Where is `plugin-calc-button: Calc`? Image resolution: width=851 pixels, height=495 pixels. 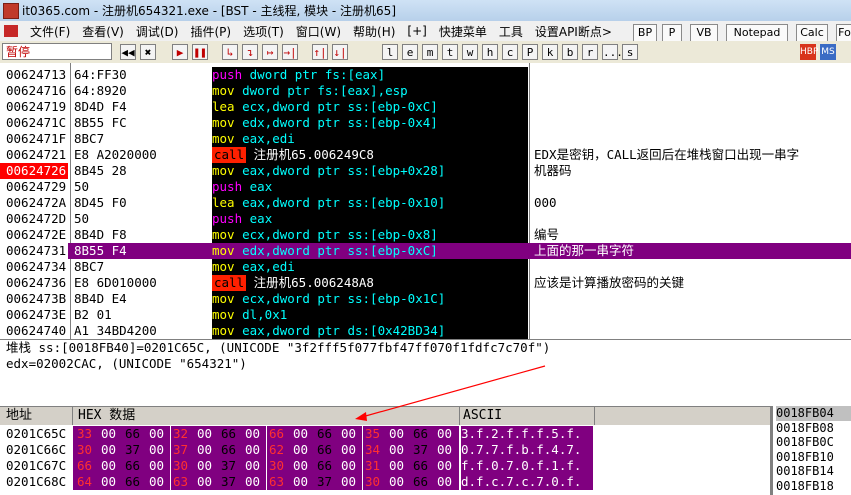
plugin-calc-button: Calc is located at coordinates (812, 33).